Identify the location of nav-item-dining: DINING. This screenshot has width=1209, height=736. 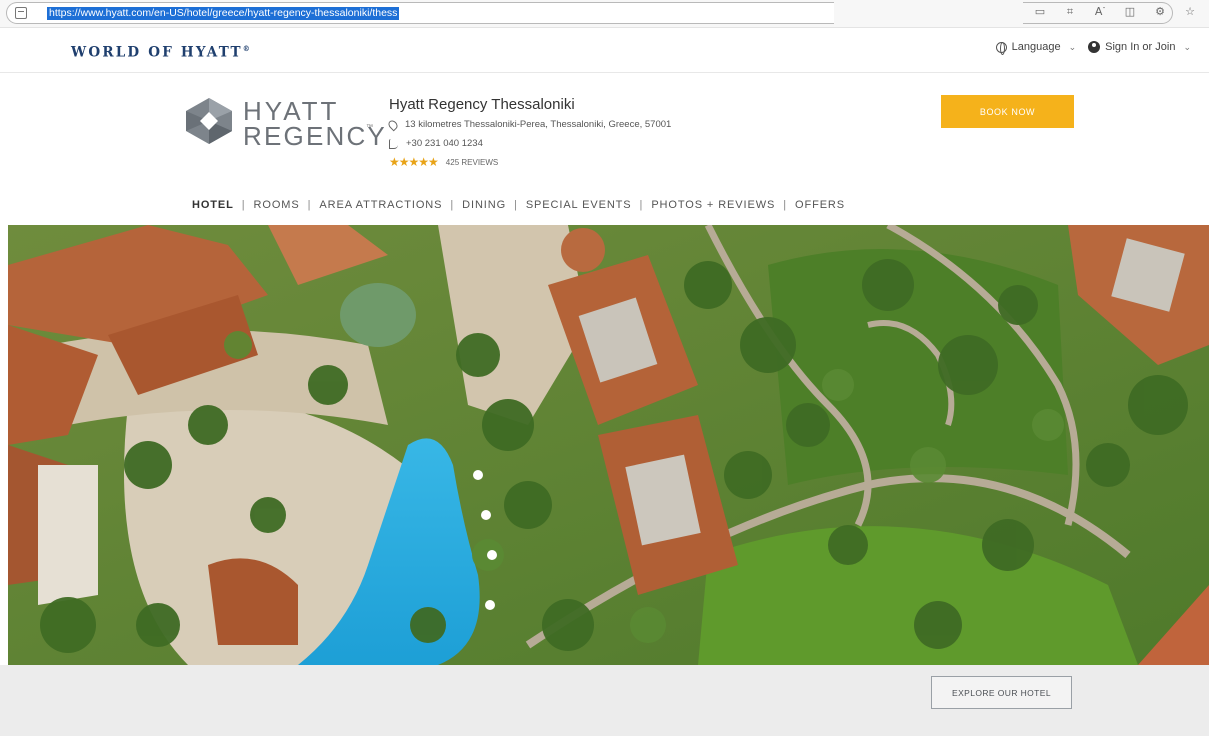
(484, 205).